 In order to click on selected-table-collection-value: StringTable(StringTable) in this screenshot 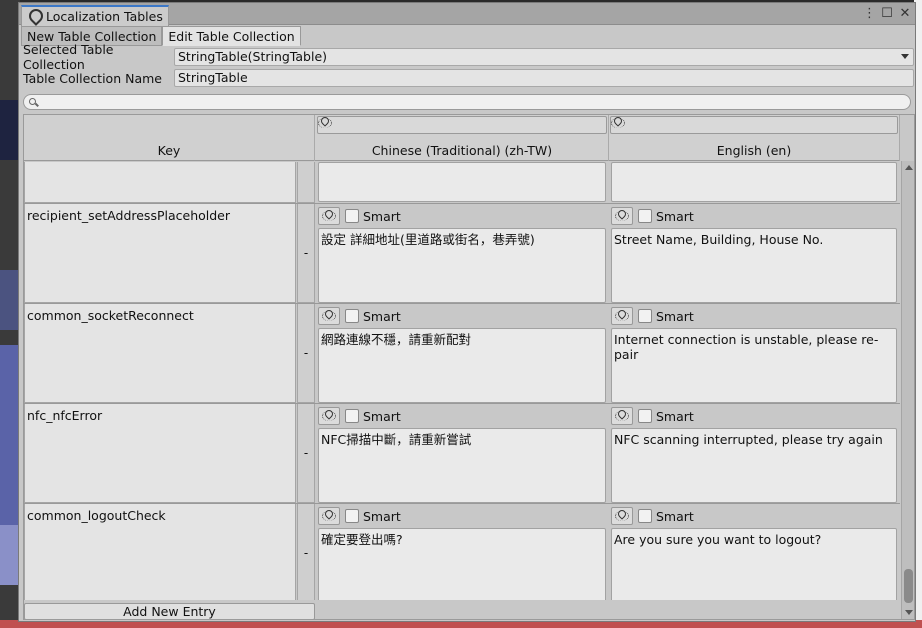, I will do `click(253, 56)`.